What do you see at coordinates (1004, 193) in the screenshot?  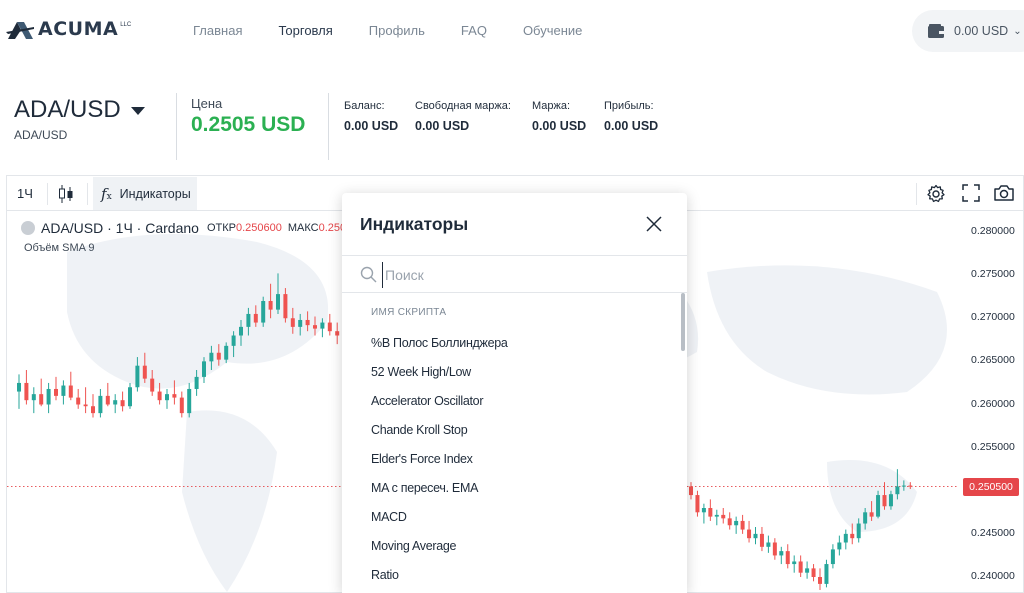 I see `camera-icon` at bounding box center [1004, 193].